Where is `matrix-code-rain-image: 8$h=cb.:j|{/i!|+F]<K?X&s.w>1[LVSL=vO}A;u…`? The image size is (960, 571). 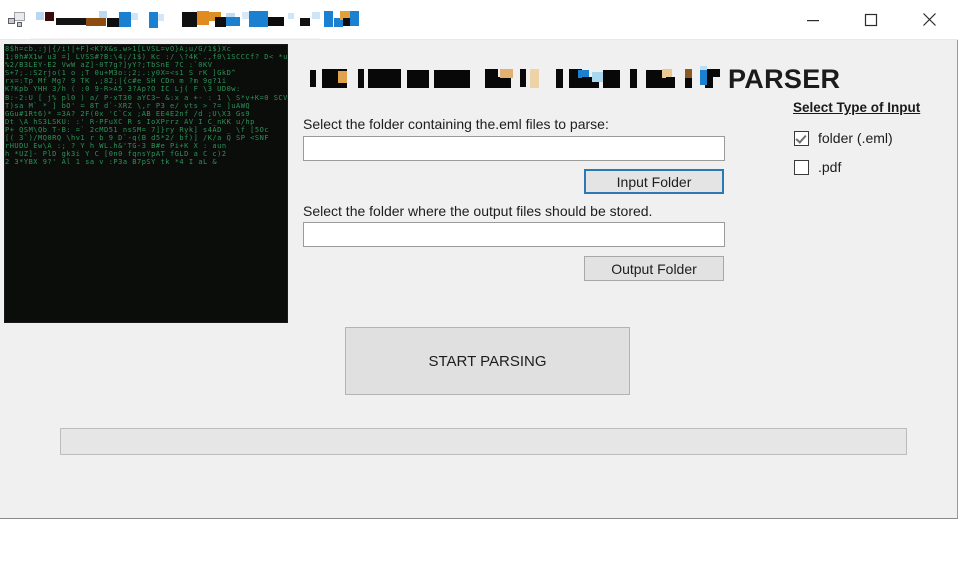 matrix-code-rain-image: 8$h=cb.:j|{/i!|+F]<K?X&s.w>1[LVSL=vO}A;u… is located at coordinates (146, 183).